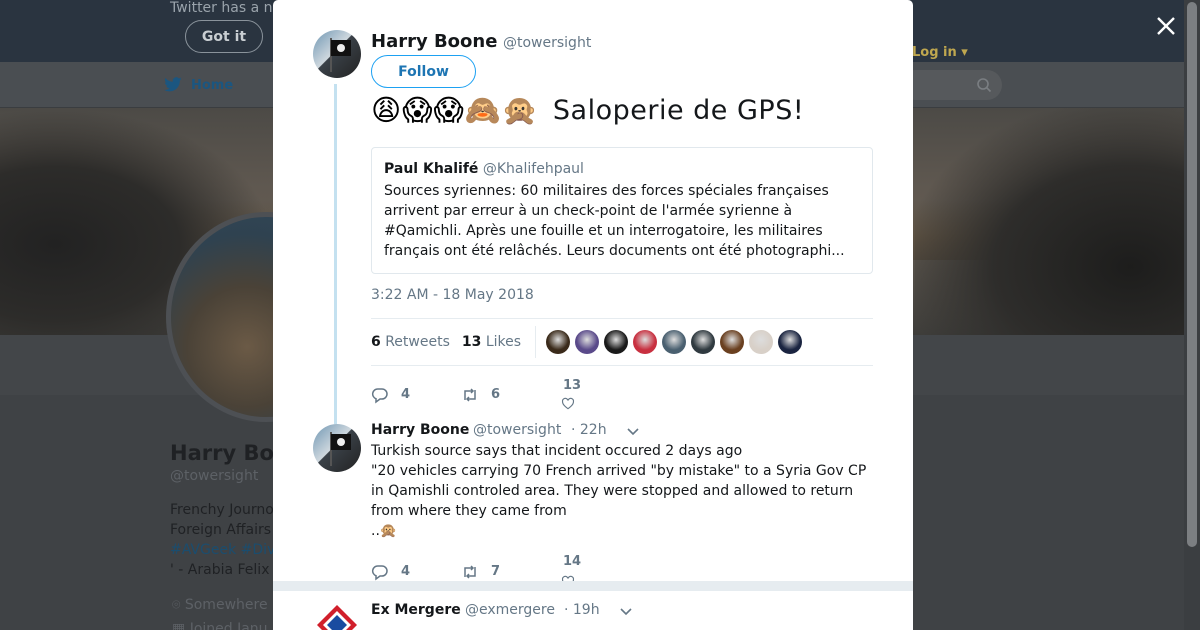 This screenshot has width=1200, height=630. Describe the element at coordinates (221, 8) in the screenshot. I see `cookie-banner-text: Twitter has a n` at that location.